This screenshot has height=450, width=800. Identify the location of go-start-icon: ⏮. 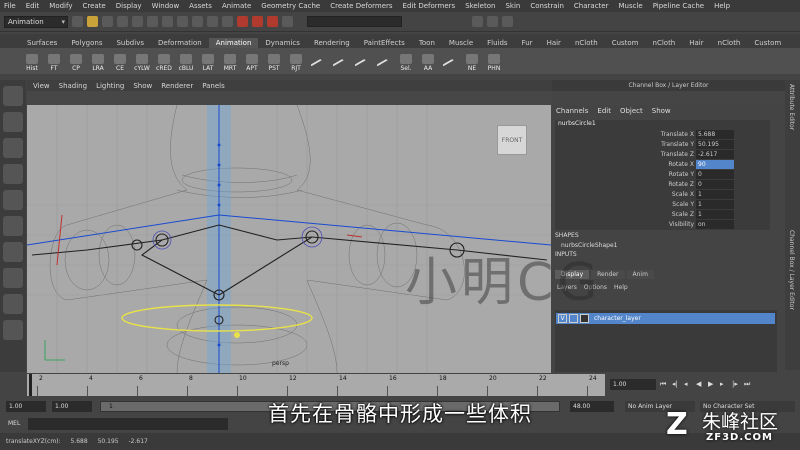
(666, 384).